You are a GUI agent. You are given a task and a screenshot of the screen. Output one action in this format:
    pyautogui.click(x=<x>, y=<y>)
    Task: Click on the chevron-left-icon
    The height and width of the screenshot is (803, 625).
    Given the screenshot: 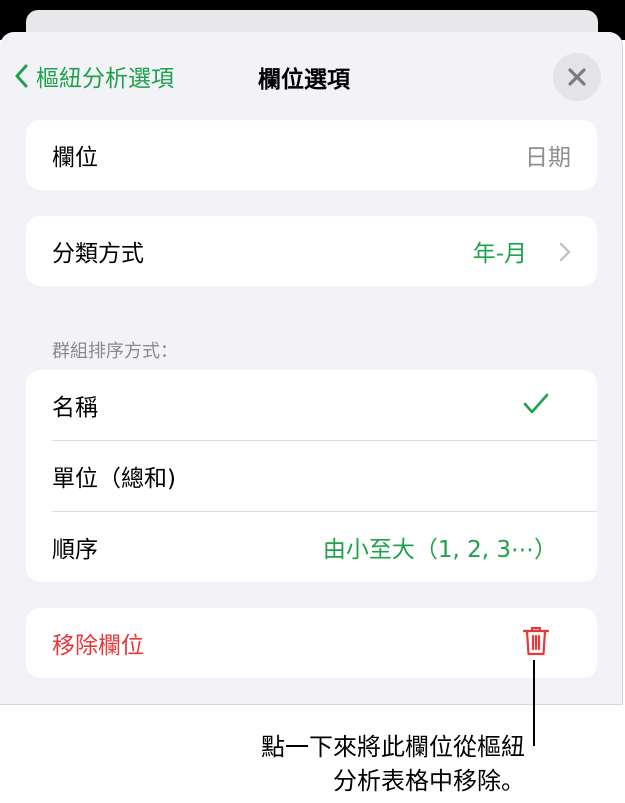 What is the action you would take?
    pyautogui.click(x=21, y=76)
    